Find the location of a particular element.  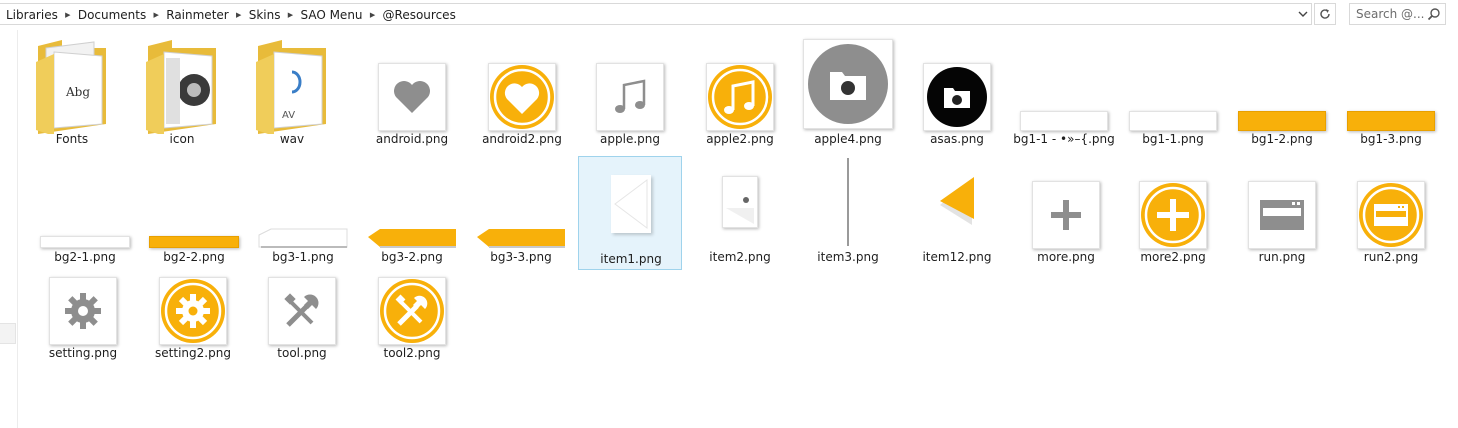

file-label: android.png is located at coordinates (412, 139).